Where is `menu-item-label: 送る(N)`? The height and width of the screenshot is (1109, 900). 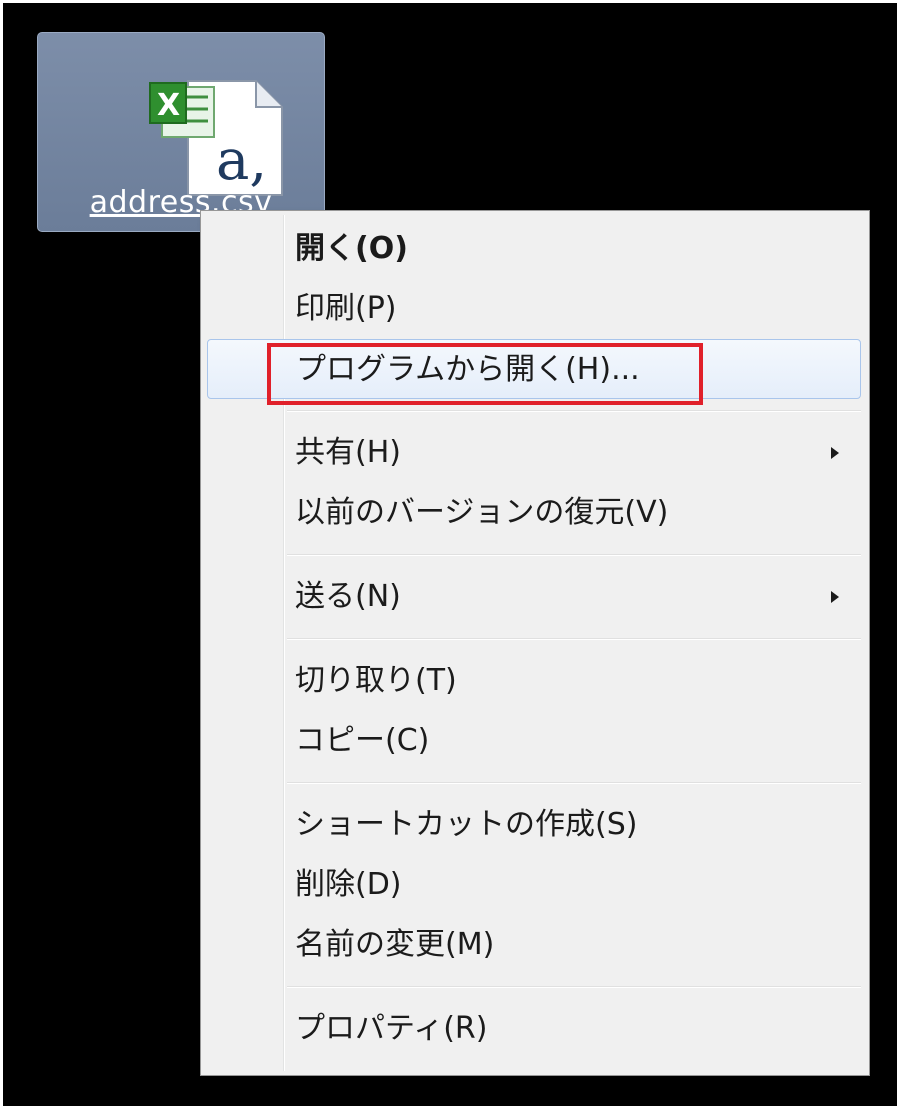
menu-item-label: 送る(N) is located at coordinates (348, 596).